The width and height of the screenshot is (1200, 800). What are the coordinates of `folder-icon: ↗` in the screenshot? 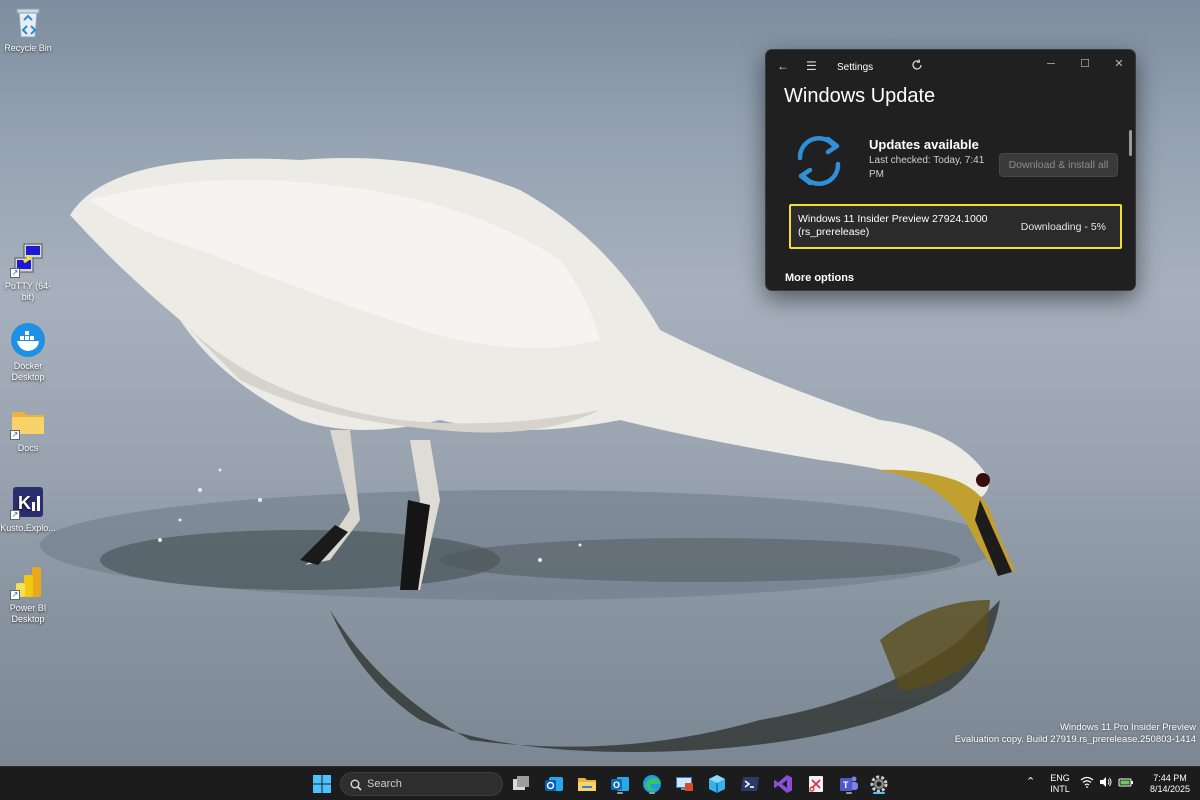 It's located at (28, 422).